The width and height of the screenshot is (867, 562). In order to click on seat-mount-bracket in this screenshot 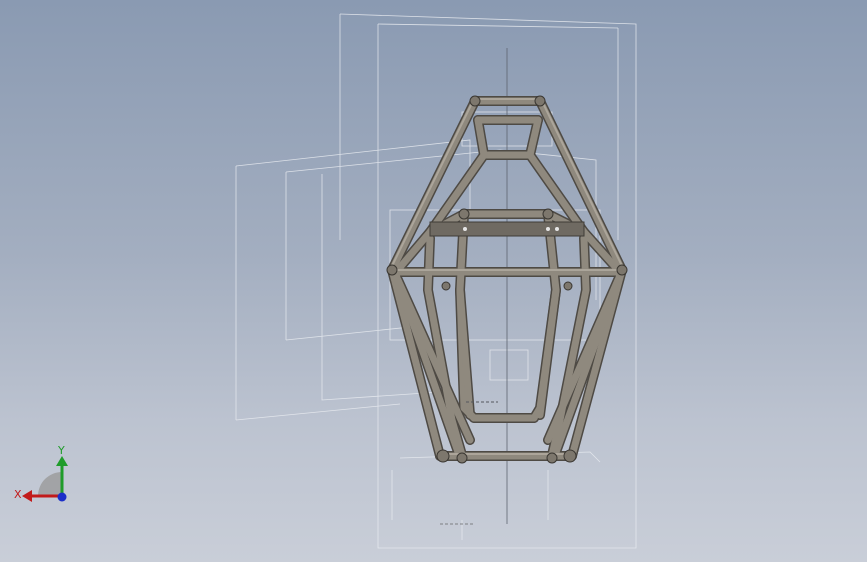, I will do `click(507, 229)`.